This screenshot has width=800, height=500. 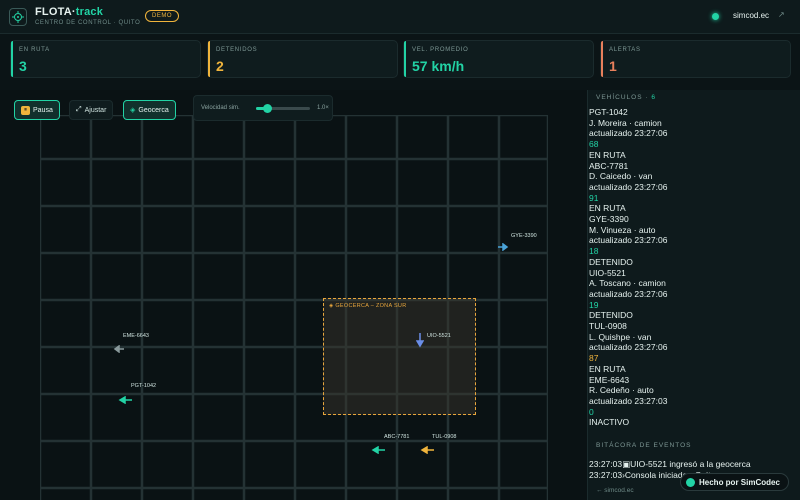 What do you see at coordinates (622, 229) in the screenshot?
I see `vehicle-driver: M. Vinueza · auto` at bounding box center [622, 229].